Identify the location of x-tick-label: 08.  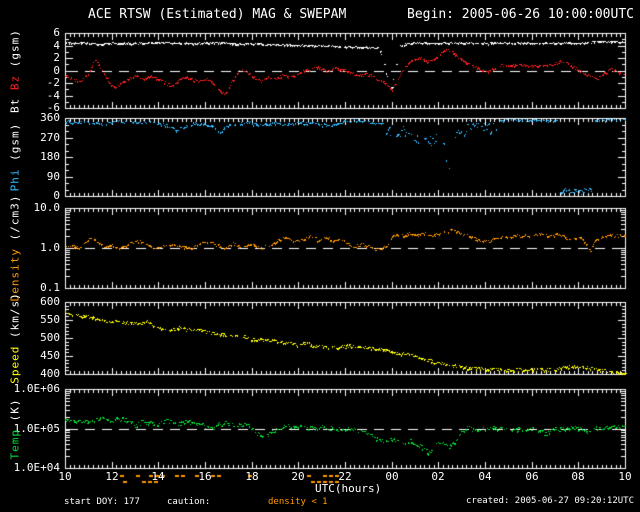
(578, 476).